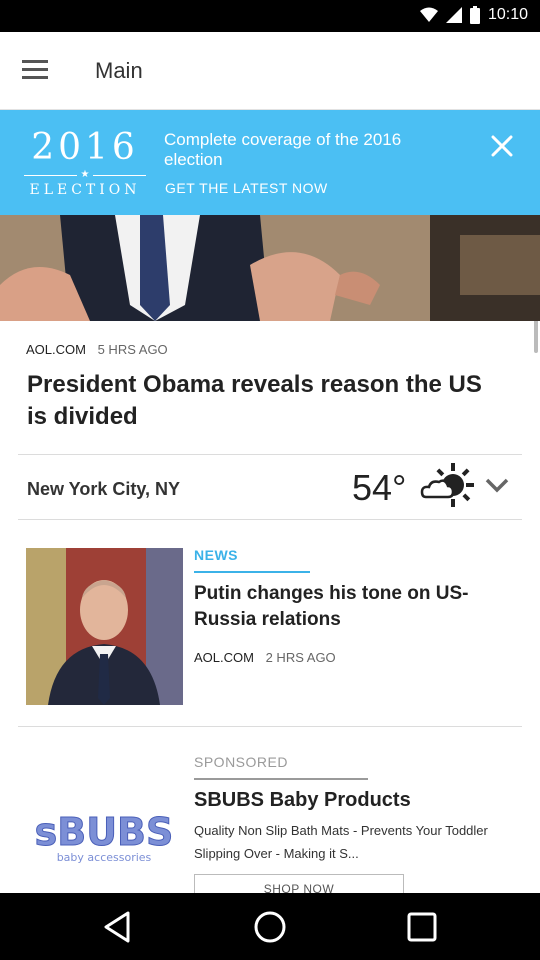 This screenshot has width=540, height=960. I want to click on system-nav-bar, so click(270, 926).